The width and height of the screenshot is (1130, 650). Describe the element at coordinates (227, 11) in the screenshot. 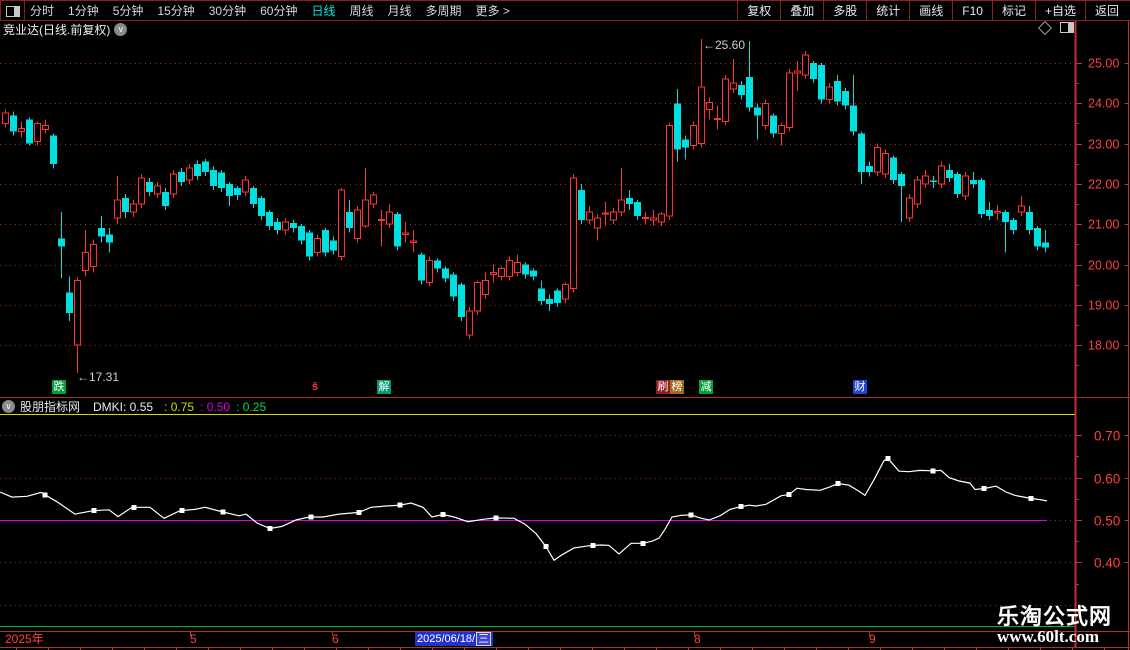

I see `menu-item-30分钟: 30分钟` at that location.